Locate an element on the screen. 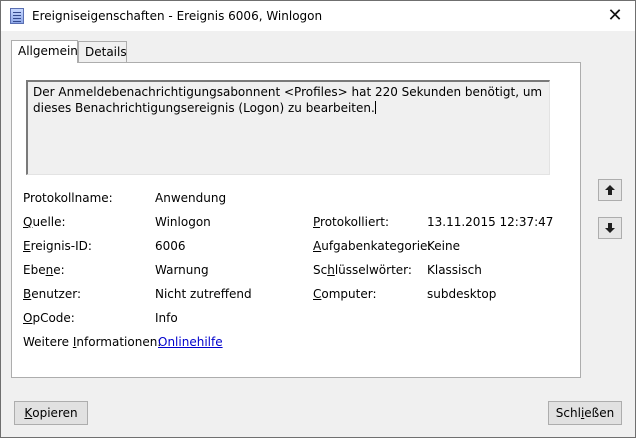  benutzer-value: Nicht zutreffend is located at coordinates (203, 294).